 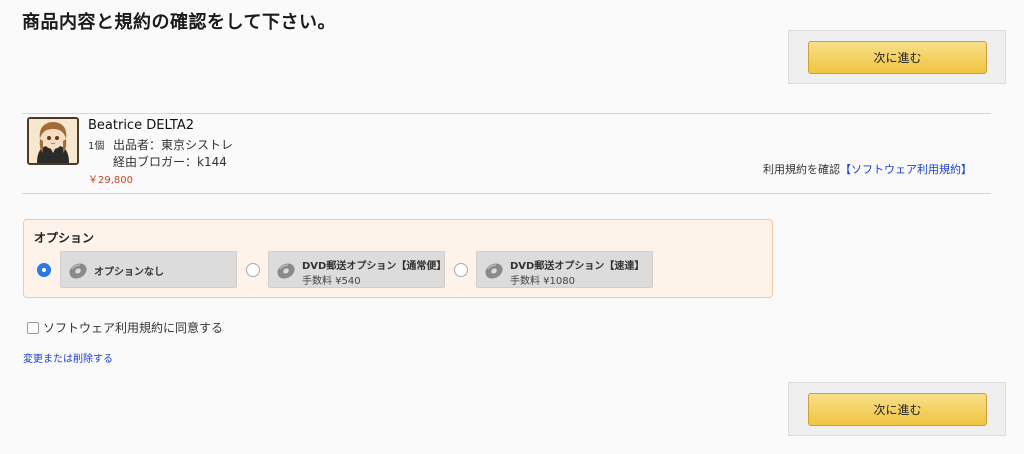 I want to click on software-terms-link: 【ソフトウェア利用規約】, so click(x=906, y=169).